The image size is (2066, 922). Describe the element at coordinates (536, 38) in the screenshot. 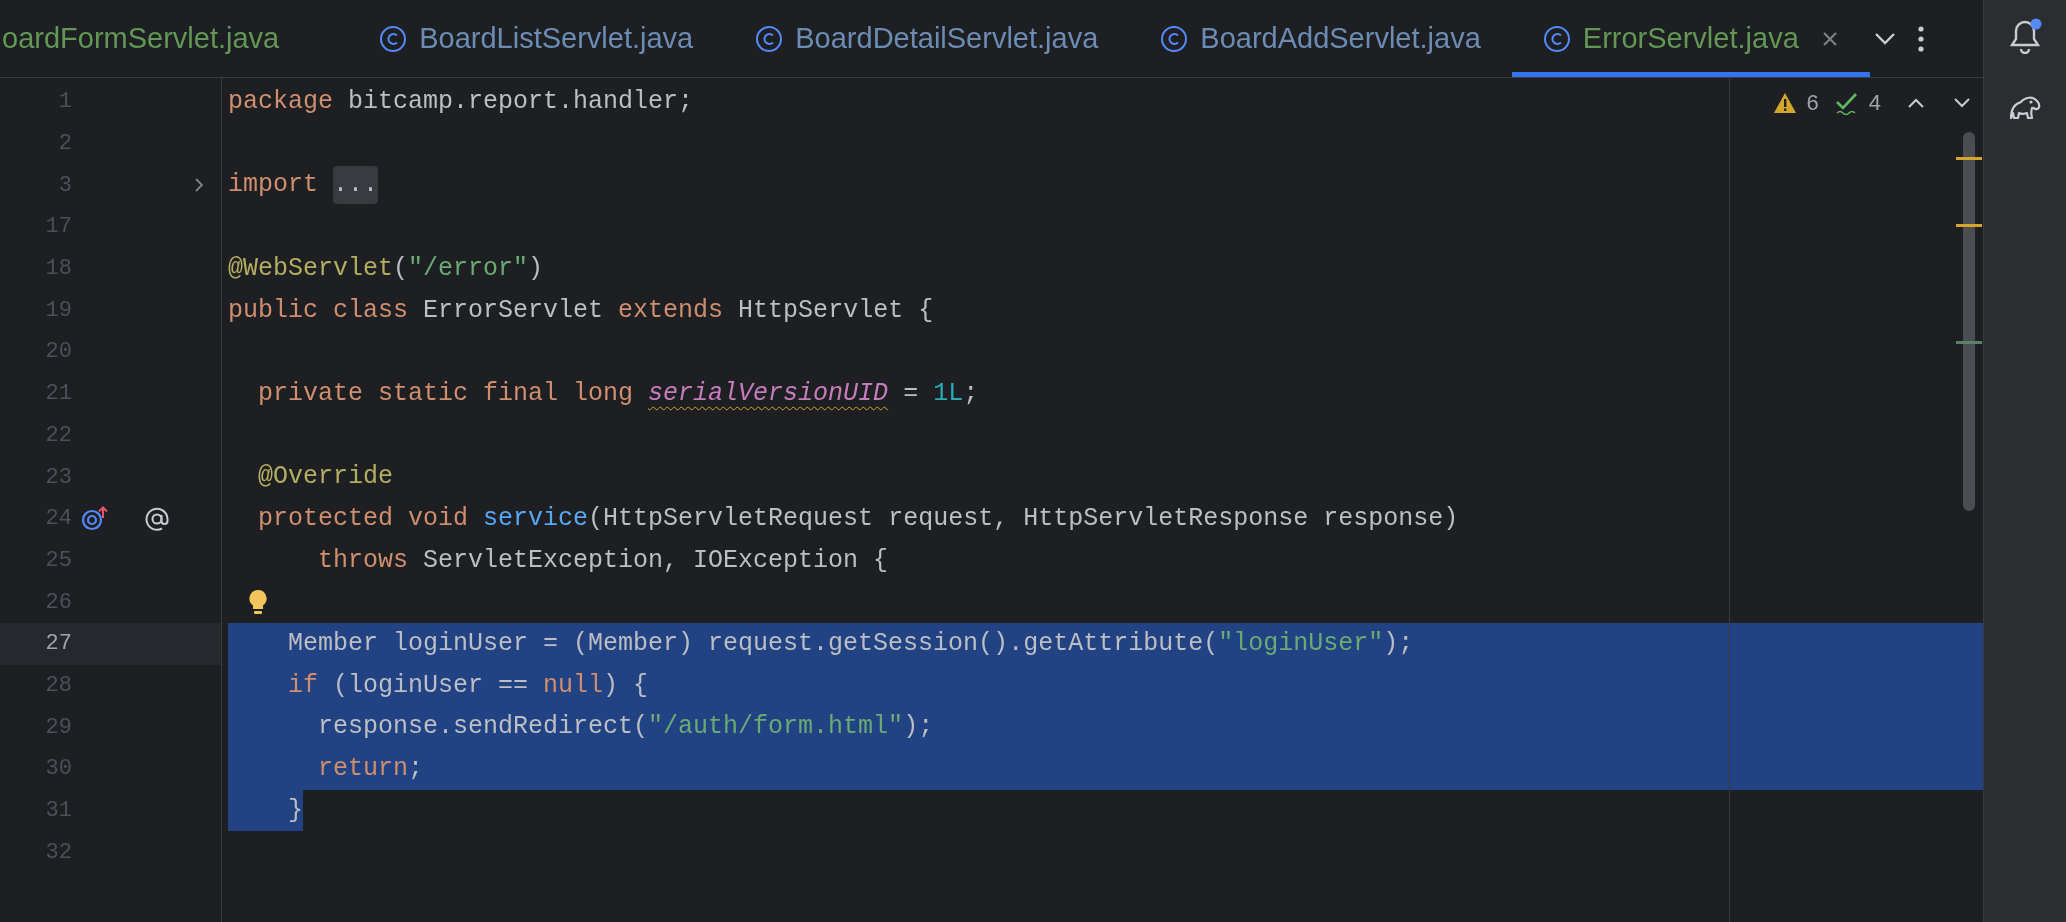

I see `editor-tab: BoardListServlet.java` at that location.